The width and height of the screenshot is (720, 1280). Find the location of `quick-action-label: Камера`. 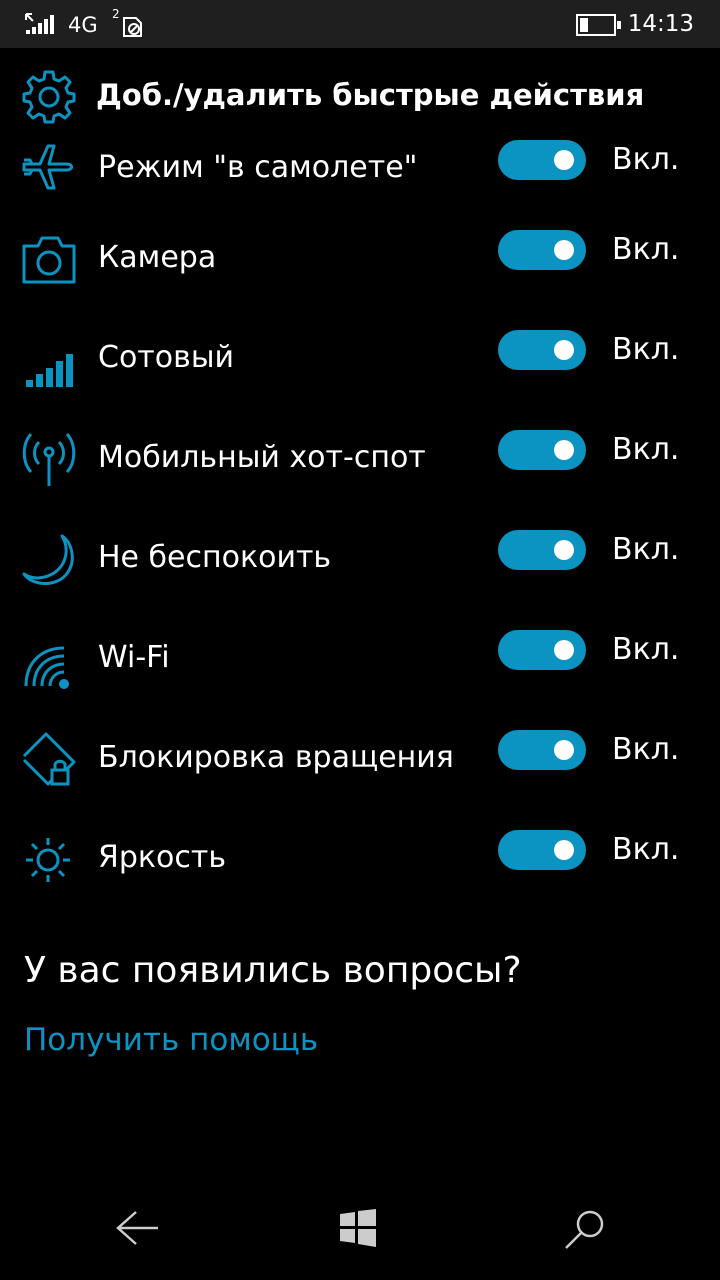

quick-action-label: Камера is located at coordinates (157, 257).